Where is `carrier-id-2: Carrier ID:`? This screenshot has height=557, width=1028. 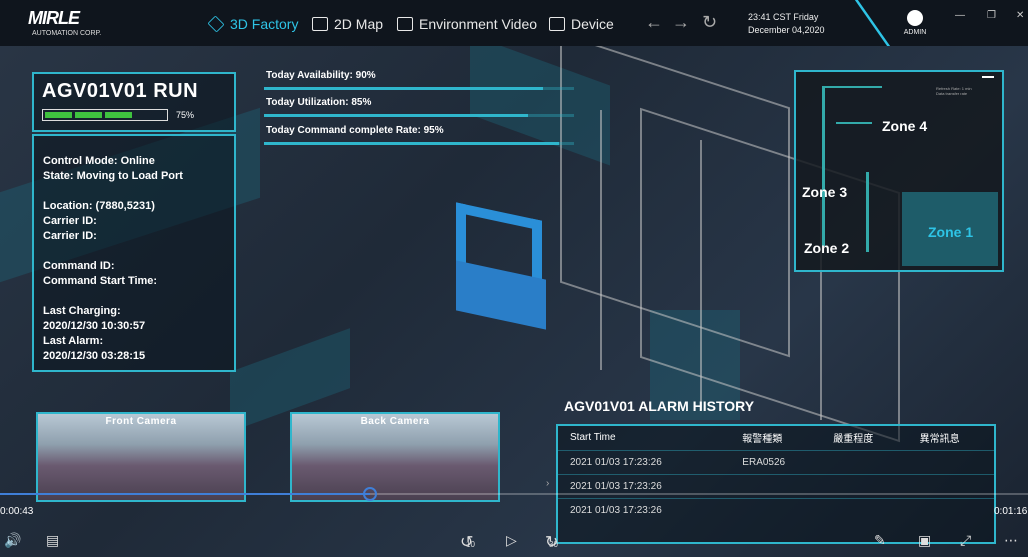 carrier-id-2: Carrier ID: is located at coordinates (70, 236).